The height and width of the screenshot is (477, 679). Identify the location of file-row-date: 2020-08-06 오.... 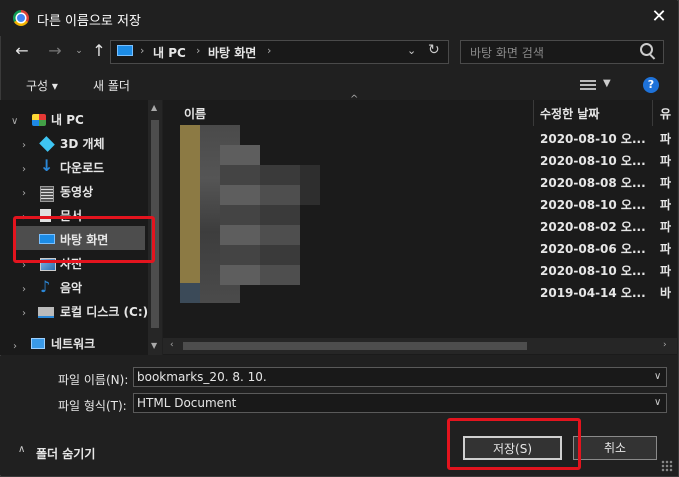
(593, 249).